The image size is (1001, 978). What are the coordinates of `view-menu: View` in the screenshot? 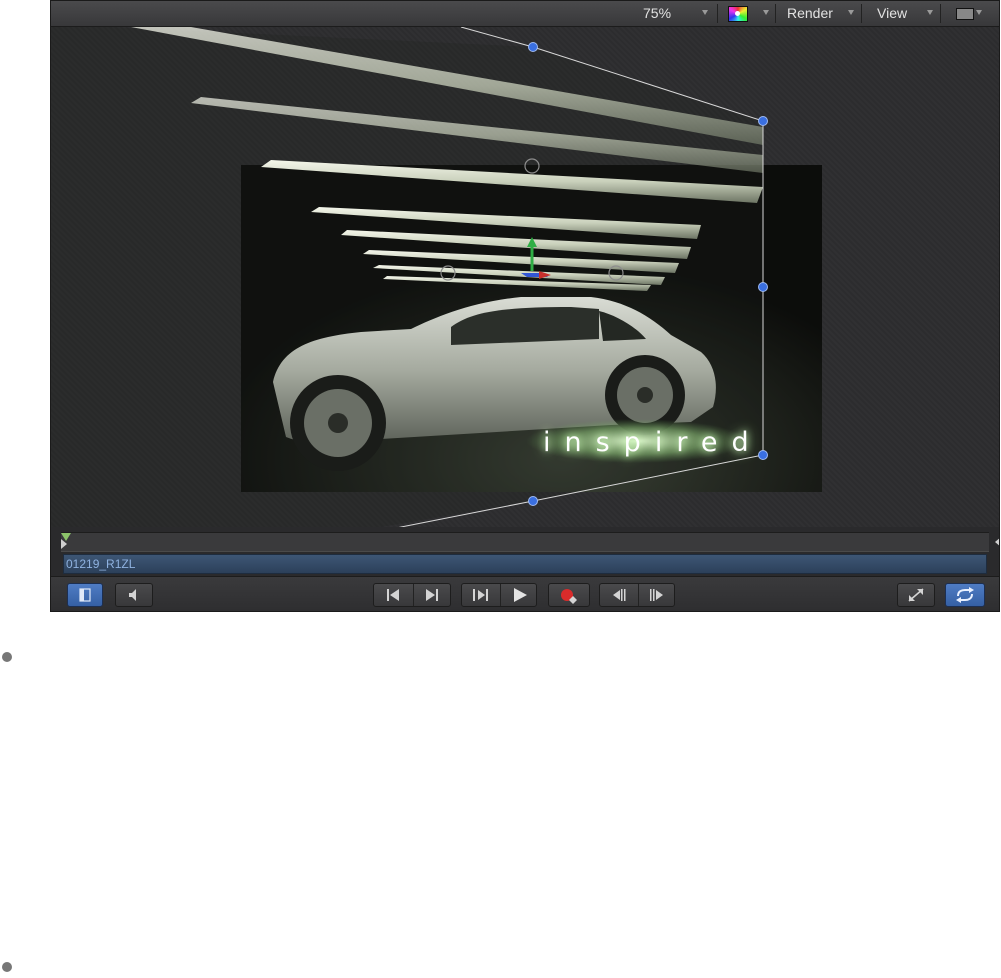 It's located at (892, 13).